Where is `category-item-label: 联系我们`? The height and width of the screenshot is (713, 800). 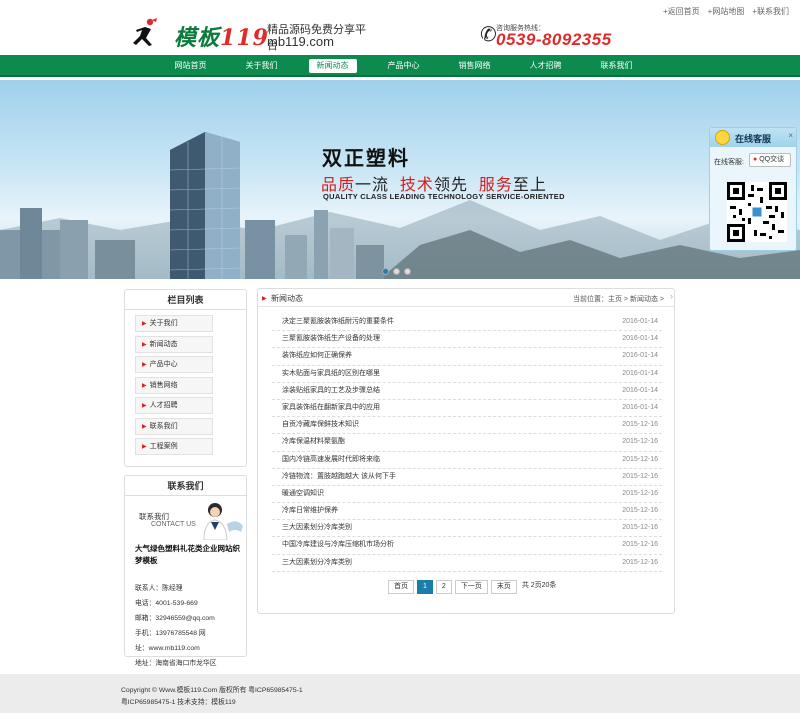
category-item-label: 联系我们 is located at coordinates (163, 426).